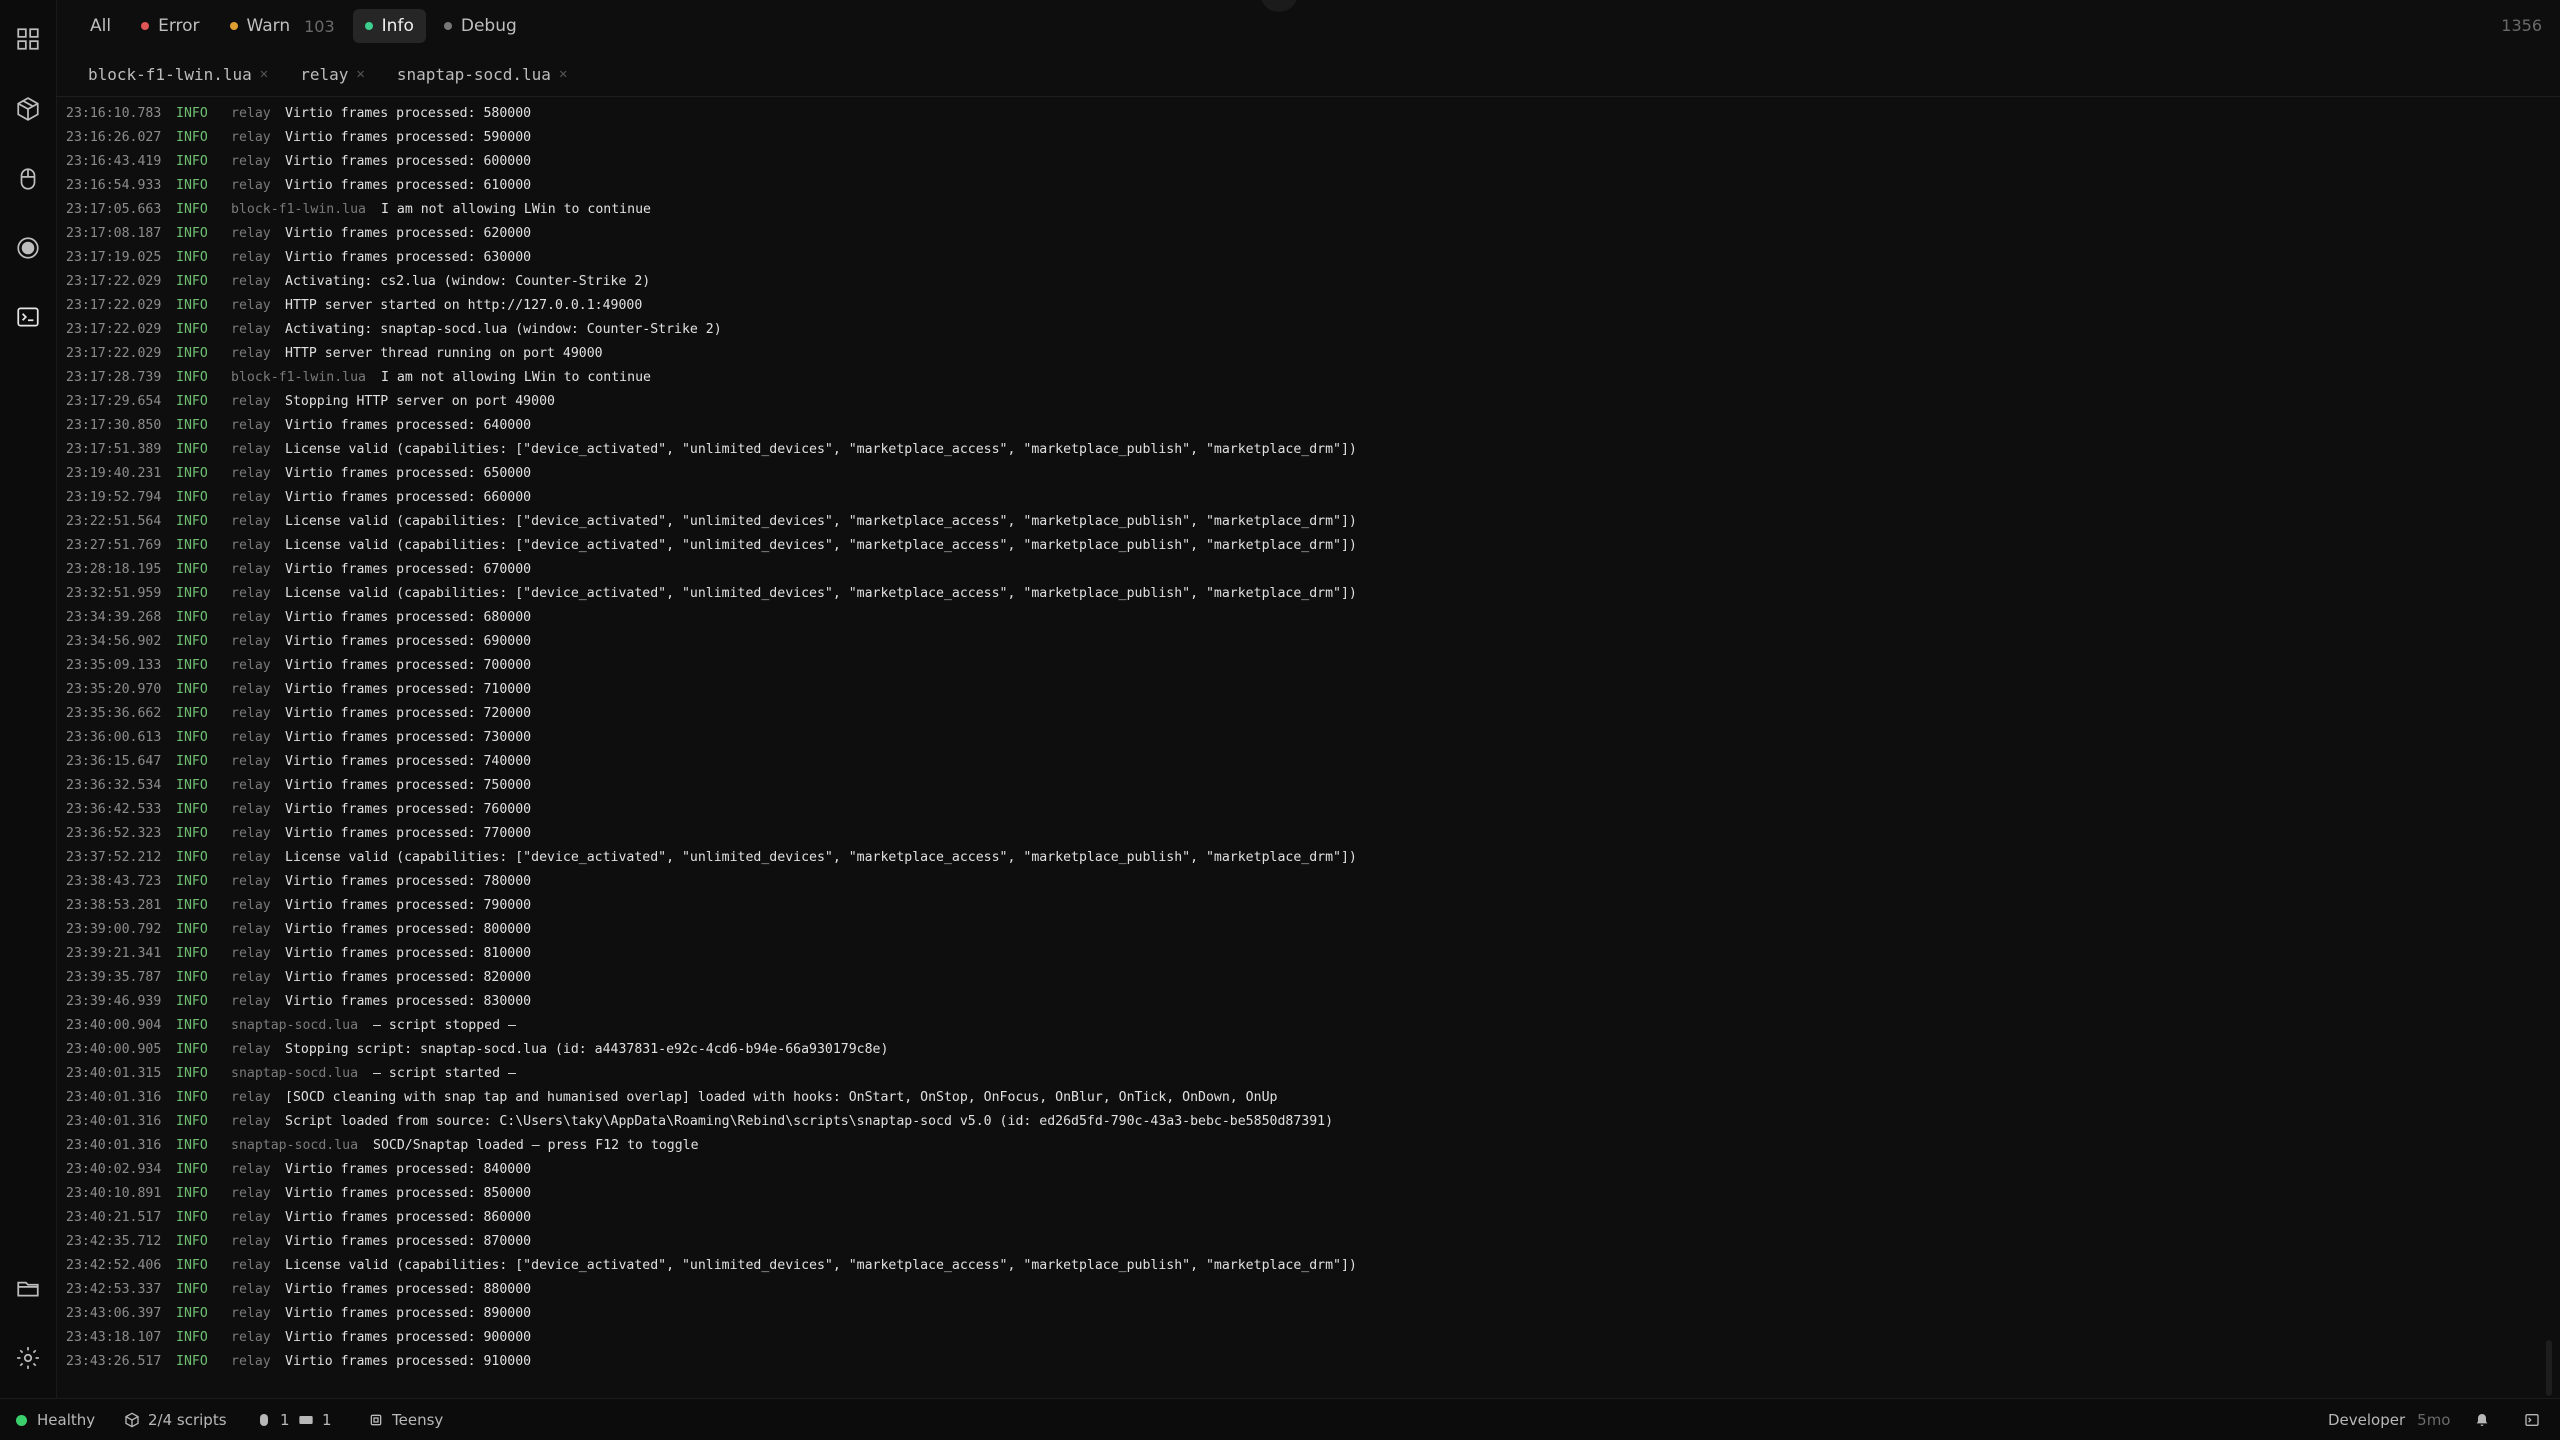 This screenshot has width=2560, height=1440. What do you see at coordinates (480, 26) in the screenshot?
I see `filter-debug: Debug` at bounding box center [480, 26].